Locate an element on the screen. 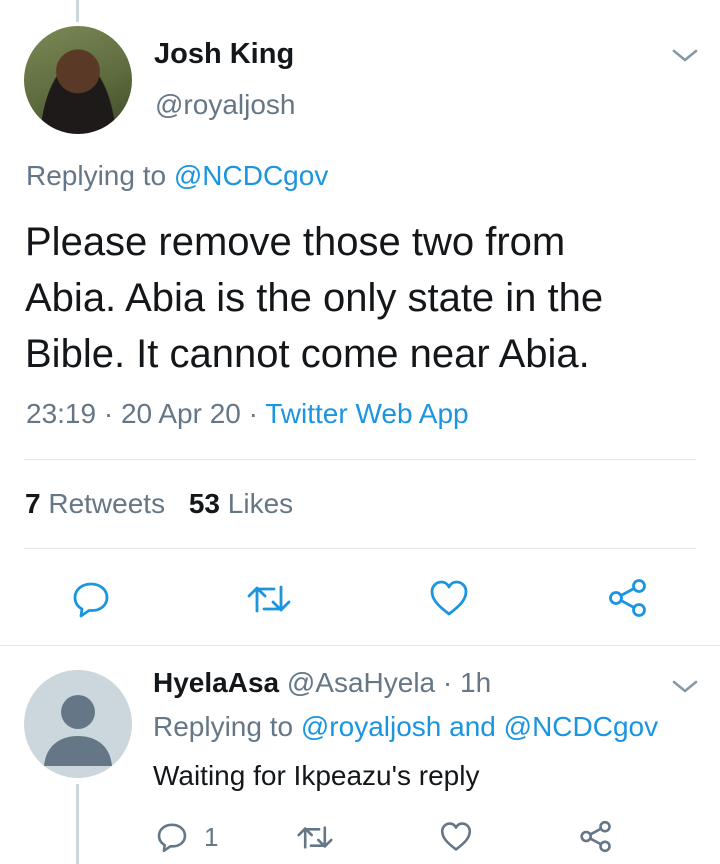 Image resolution: width=720 pixels, height=864 pixels. likes-label: Likes is located at coordinates (260, 503).